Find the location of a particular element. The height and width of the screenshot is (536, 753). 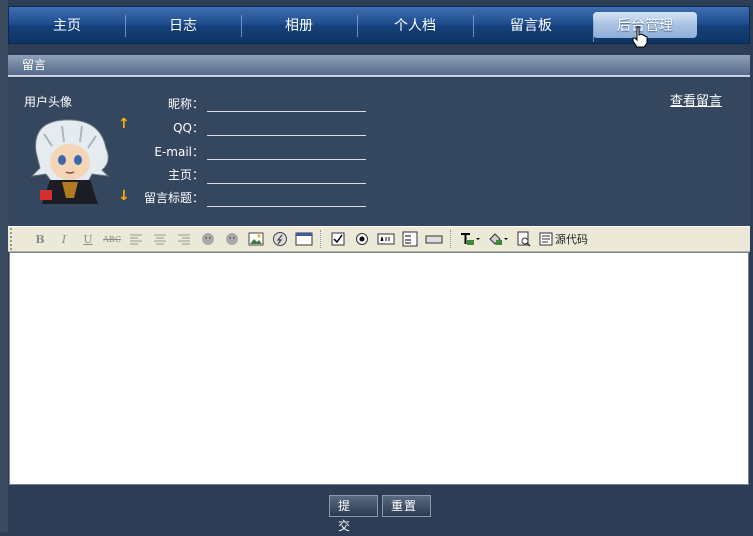

checkbox-icon is located at coordinates (338, 239).